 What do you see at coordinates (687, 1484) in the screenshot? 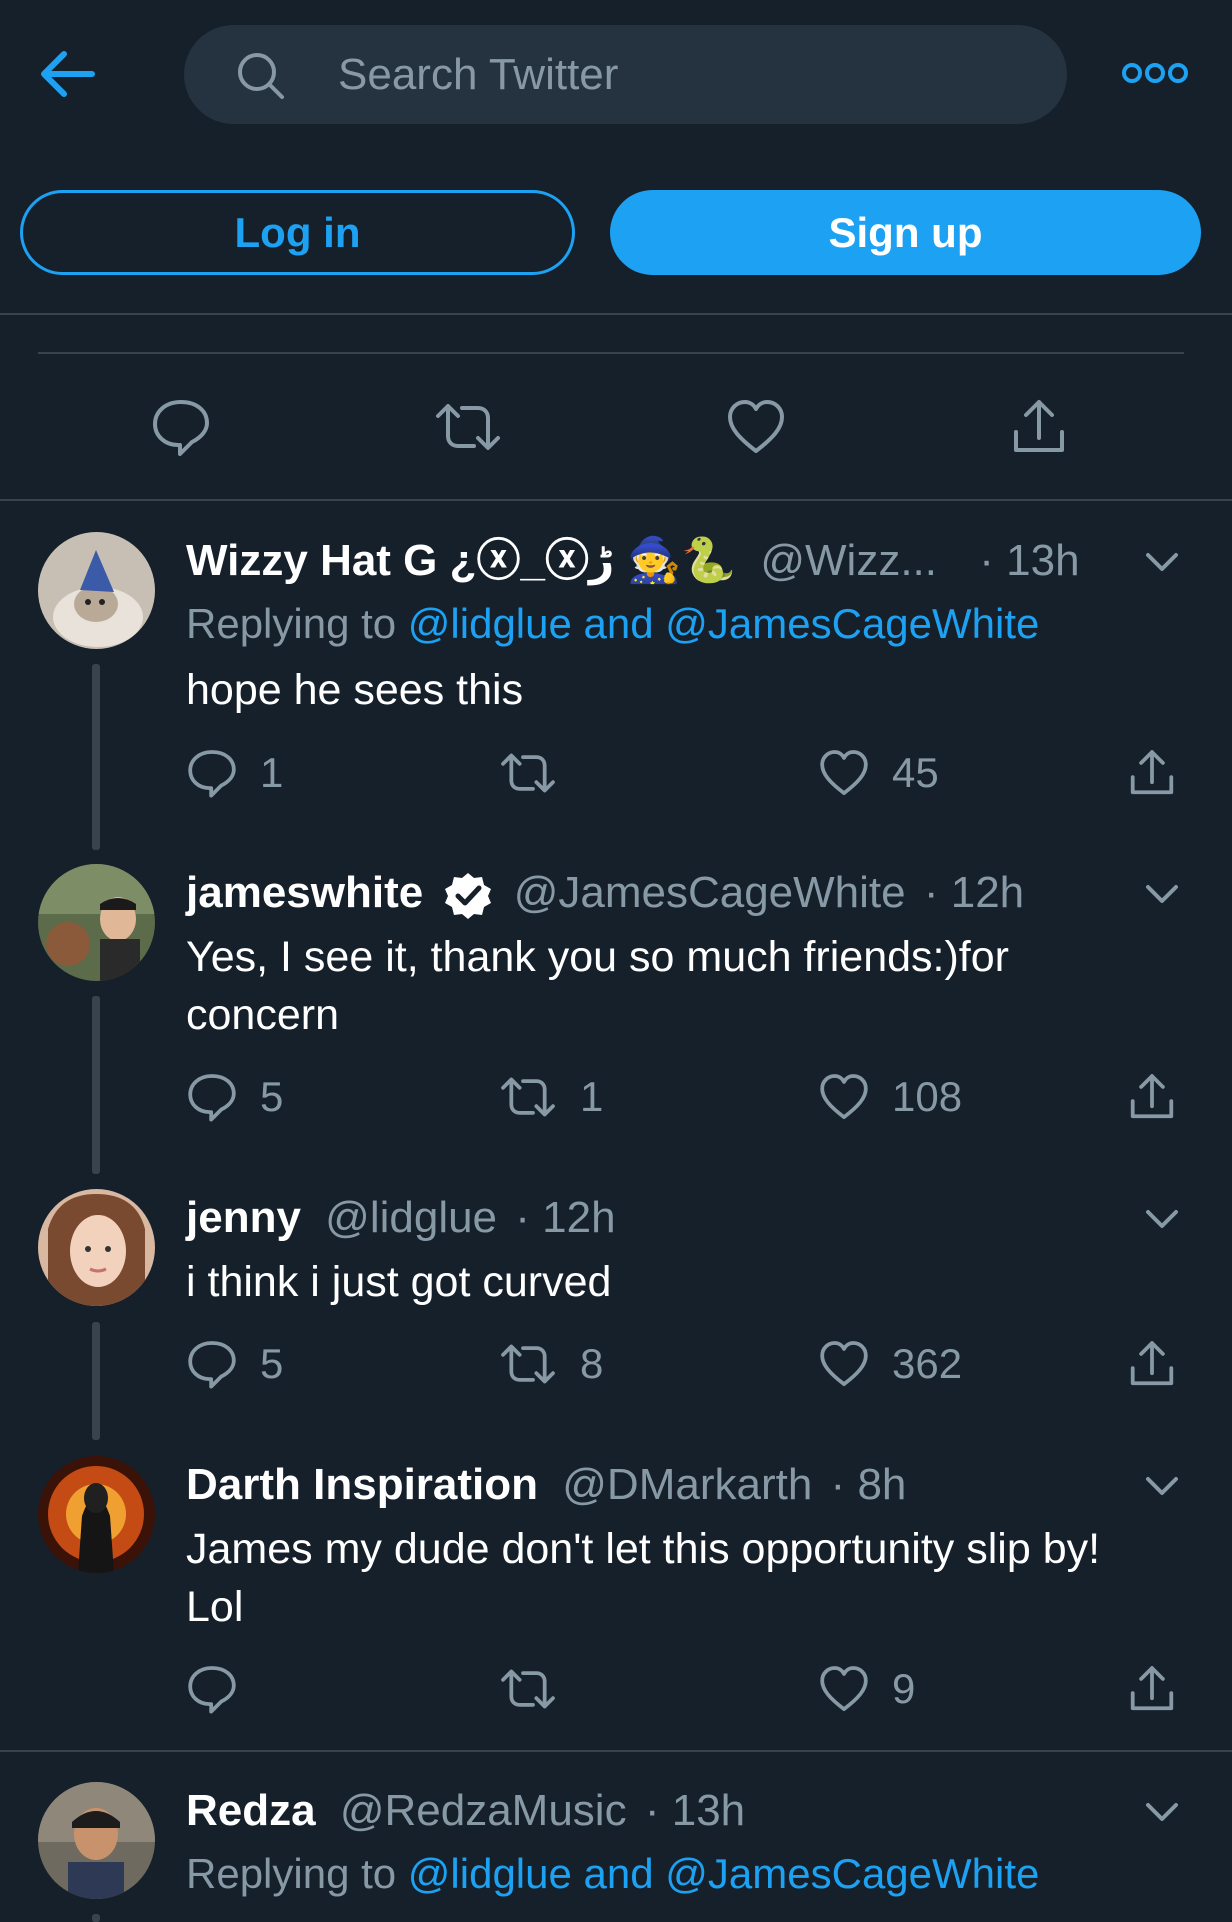
I see `handle: @DMarkarth` at bounding box center [687, 1484].